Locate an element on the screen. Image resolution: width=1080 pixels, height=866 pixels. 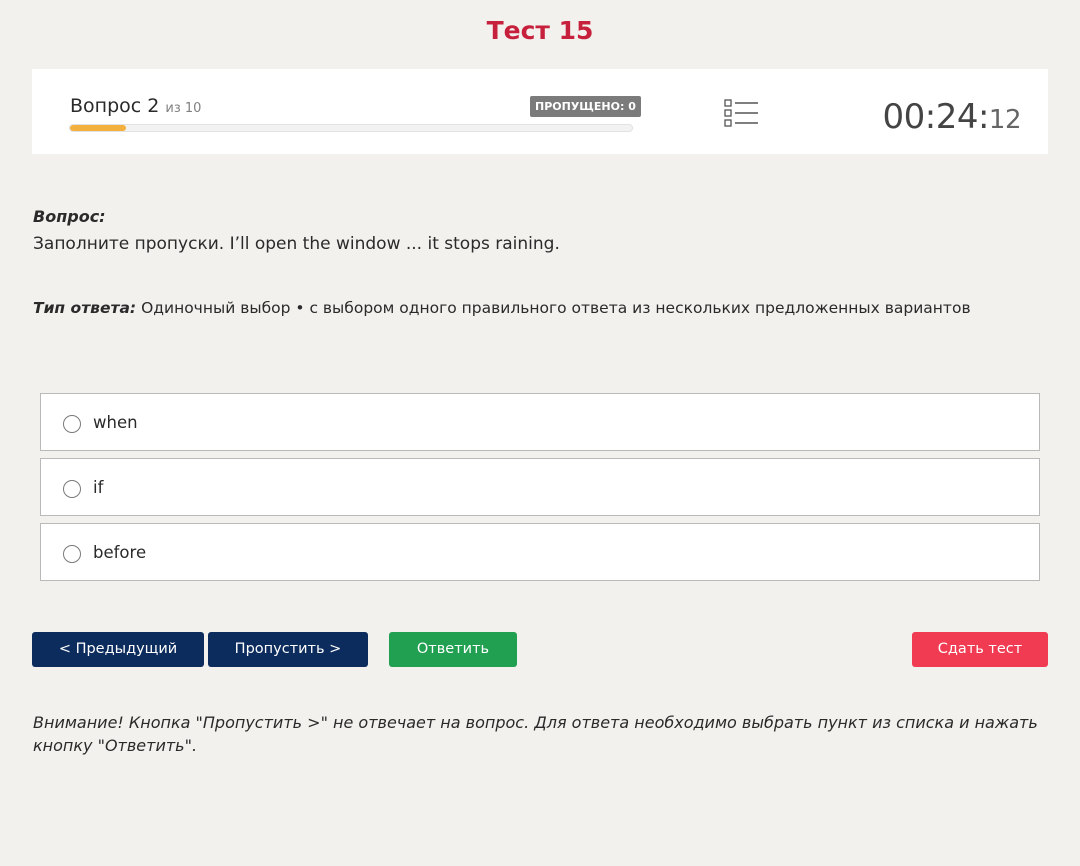
timer-seconds: 12 is located at coordinates (1005, 120).